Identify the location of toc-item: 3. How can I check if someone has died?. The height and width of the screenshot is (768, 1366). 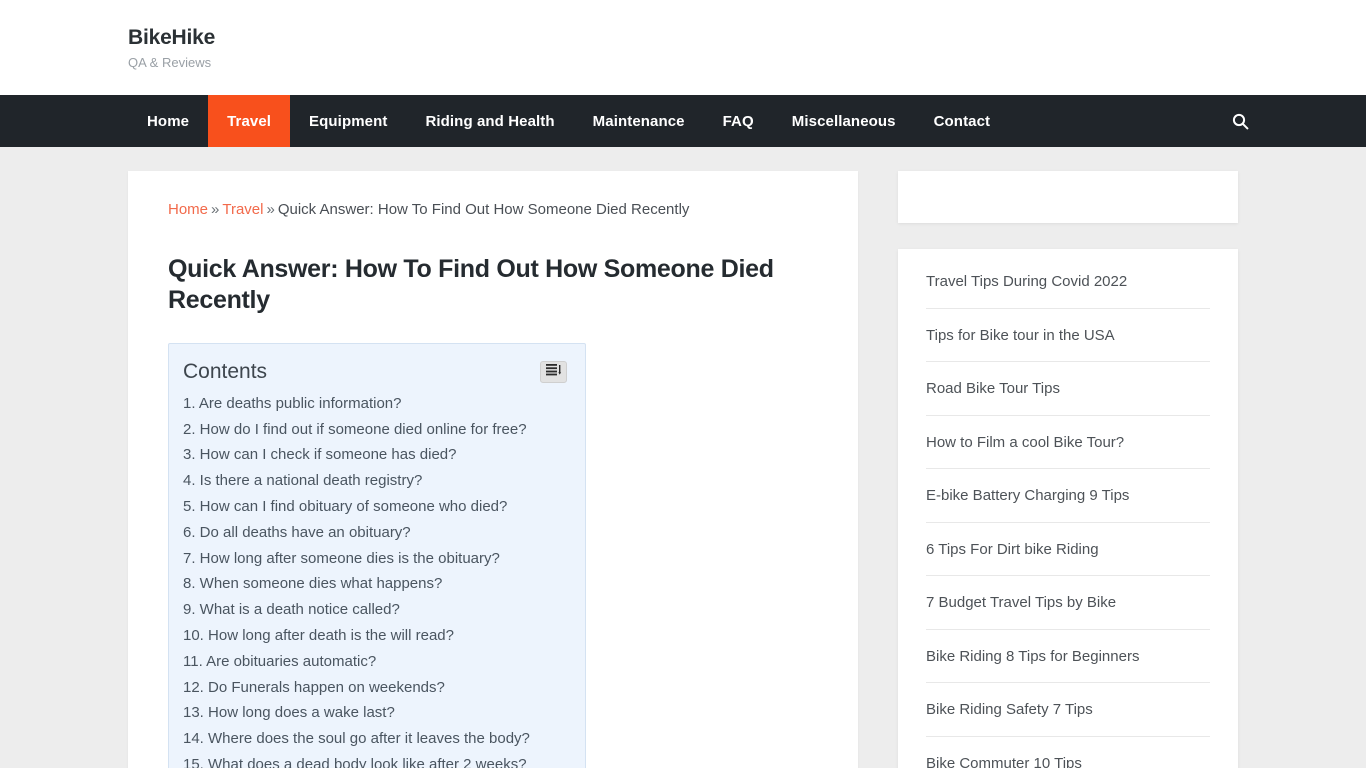
(375, 455).